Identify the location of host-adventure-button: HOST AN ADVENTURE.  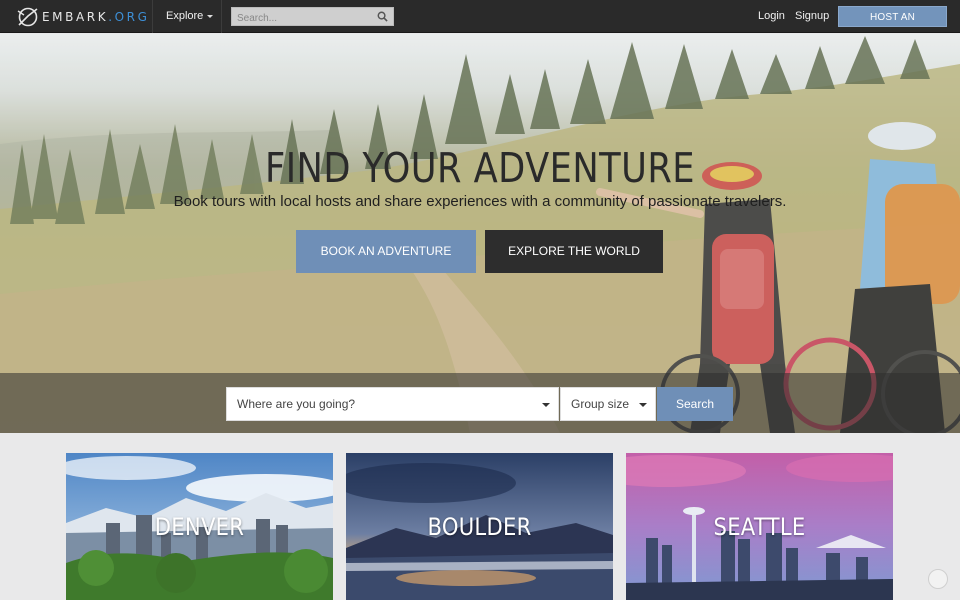
(892, 25).